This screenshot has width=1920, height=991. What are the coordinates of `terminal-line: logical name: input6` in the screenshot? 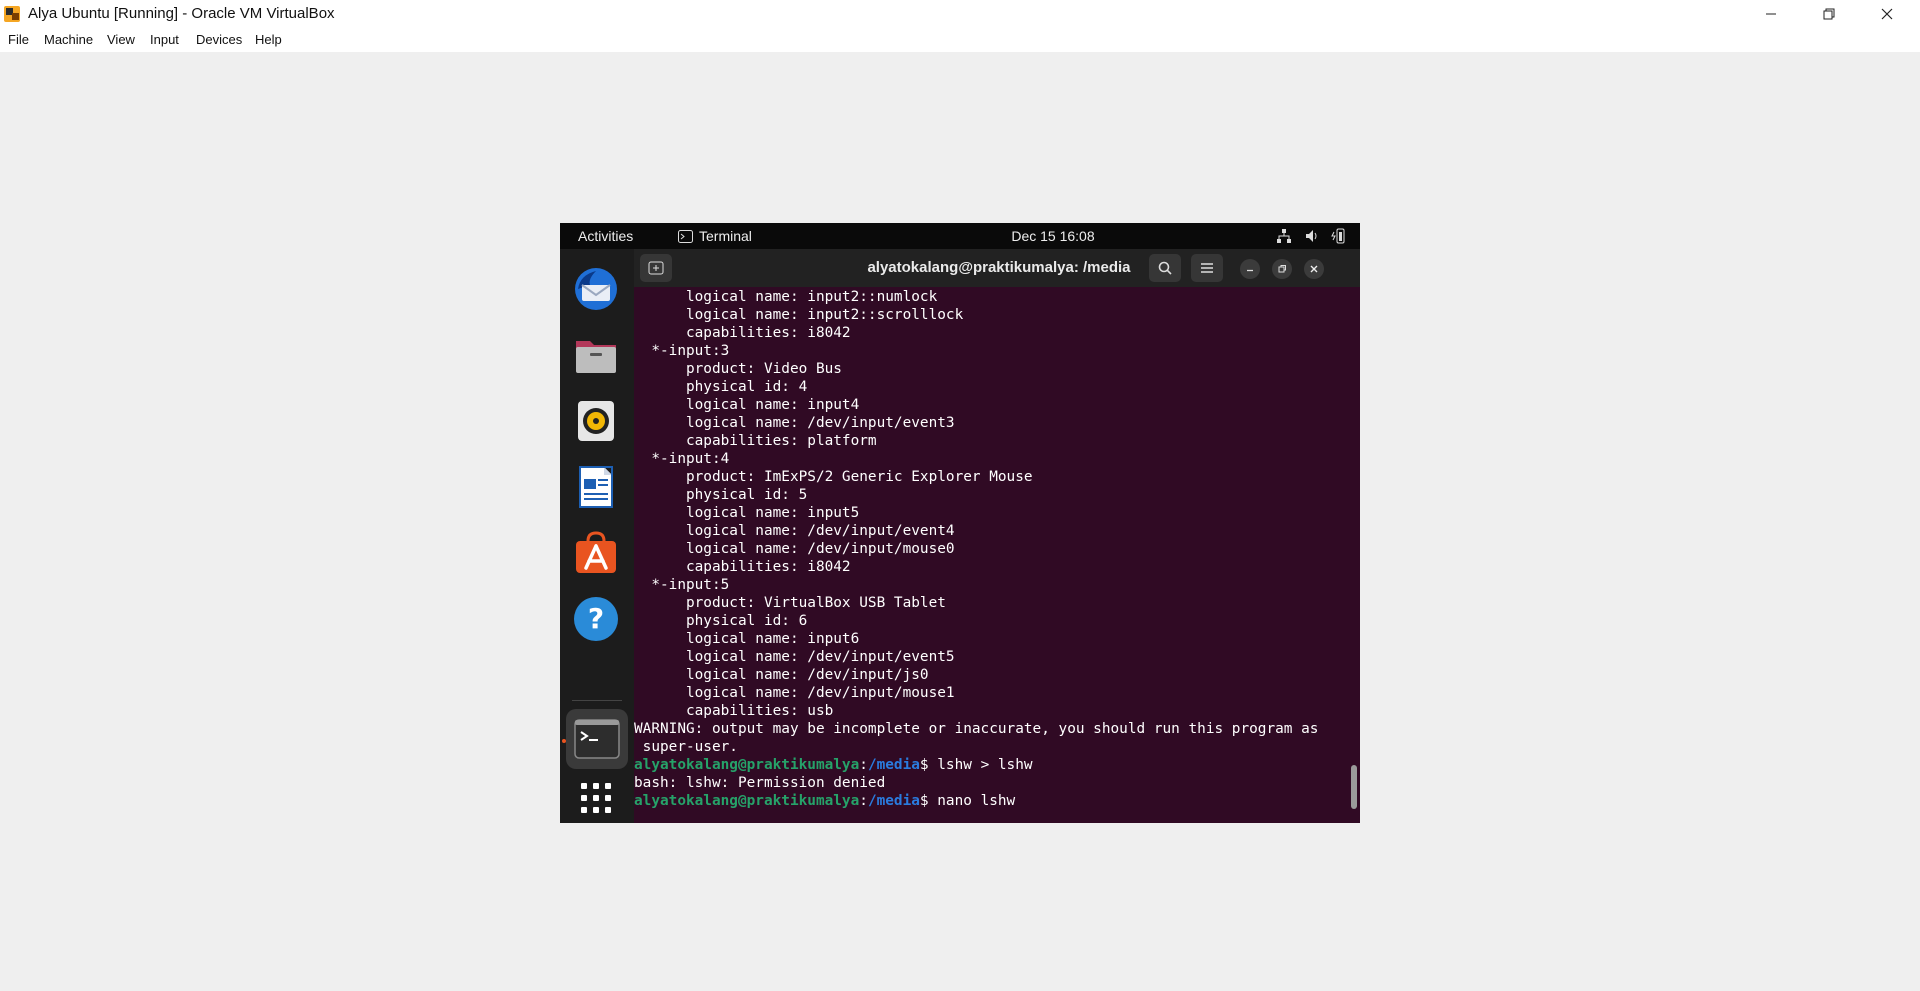 It's located at (747, 639).